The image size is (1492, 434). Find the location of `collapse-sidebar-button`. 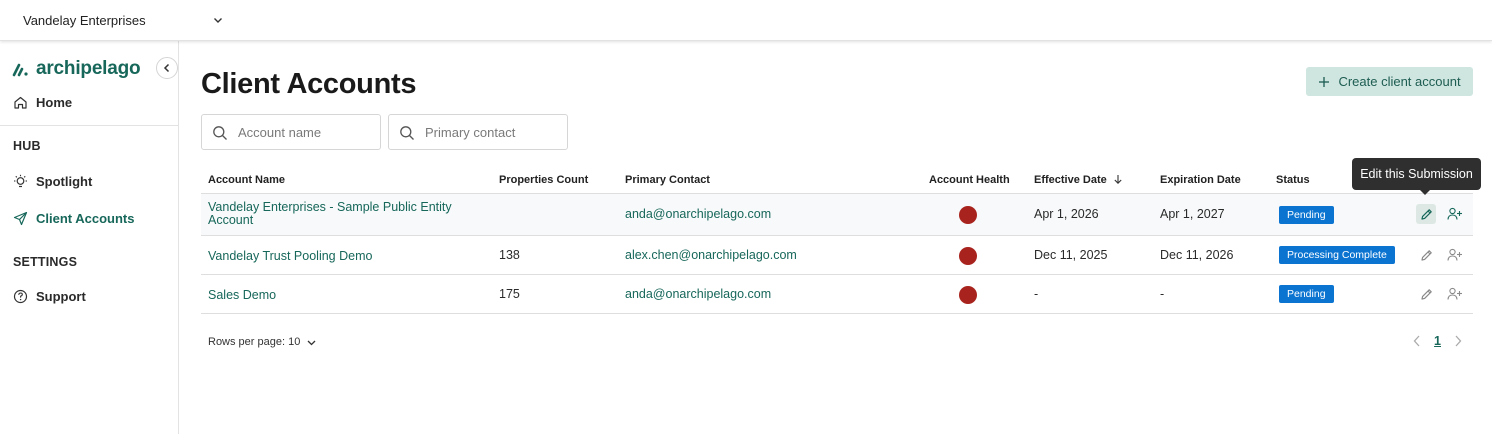

collapse-sidebar-button is located at coordinates (167, 68).